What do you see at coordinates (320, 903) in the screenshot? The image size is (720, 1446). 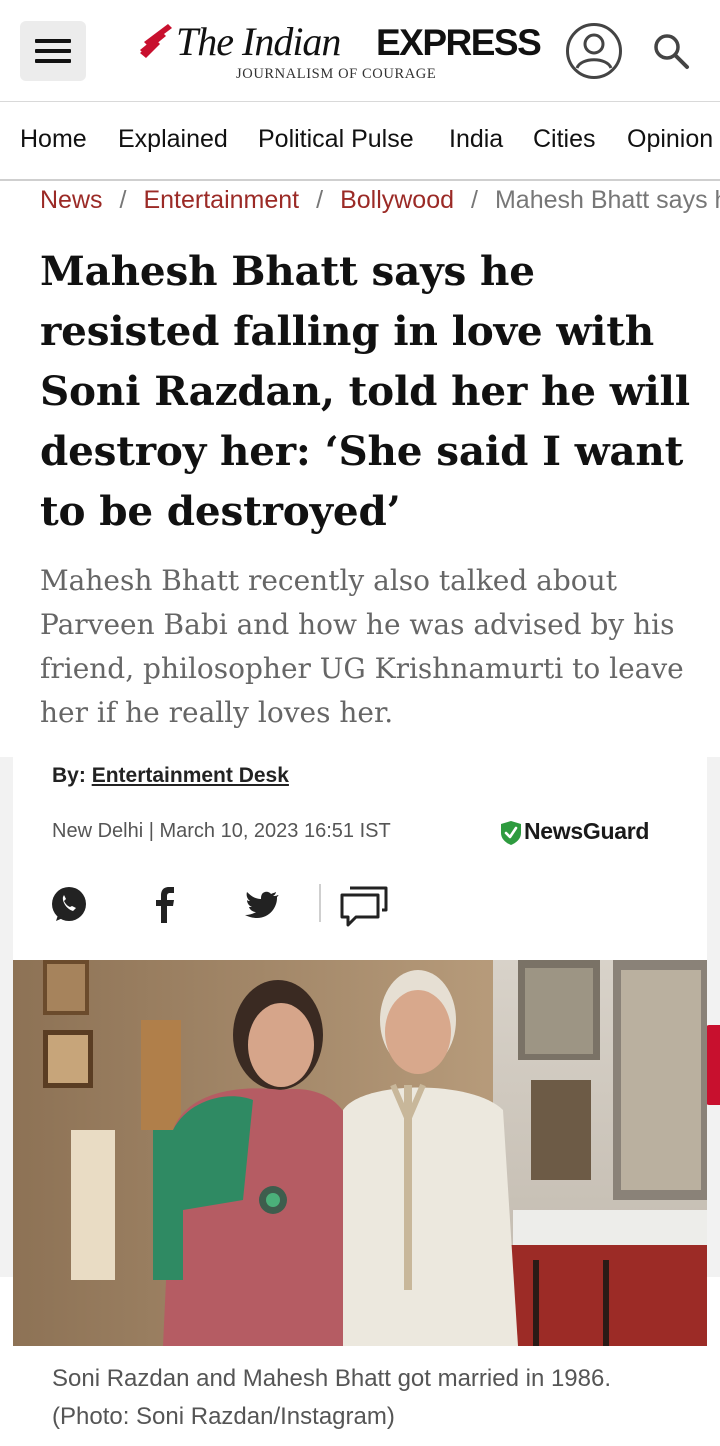 I see `share-divider` at bounding box center [320, 903].